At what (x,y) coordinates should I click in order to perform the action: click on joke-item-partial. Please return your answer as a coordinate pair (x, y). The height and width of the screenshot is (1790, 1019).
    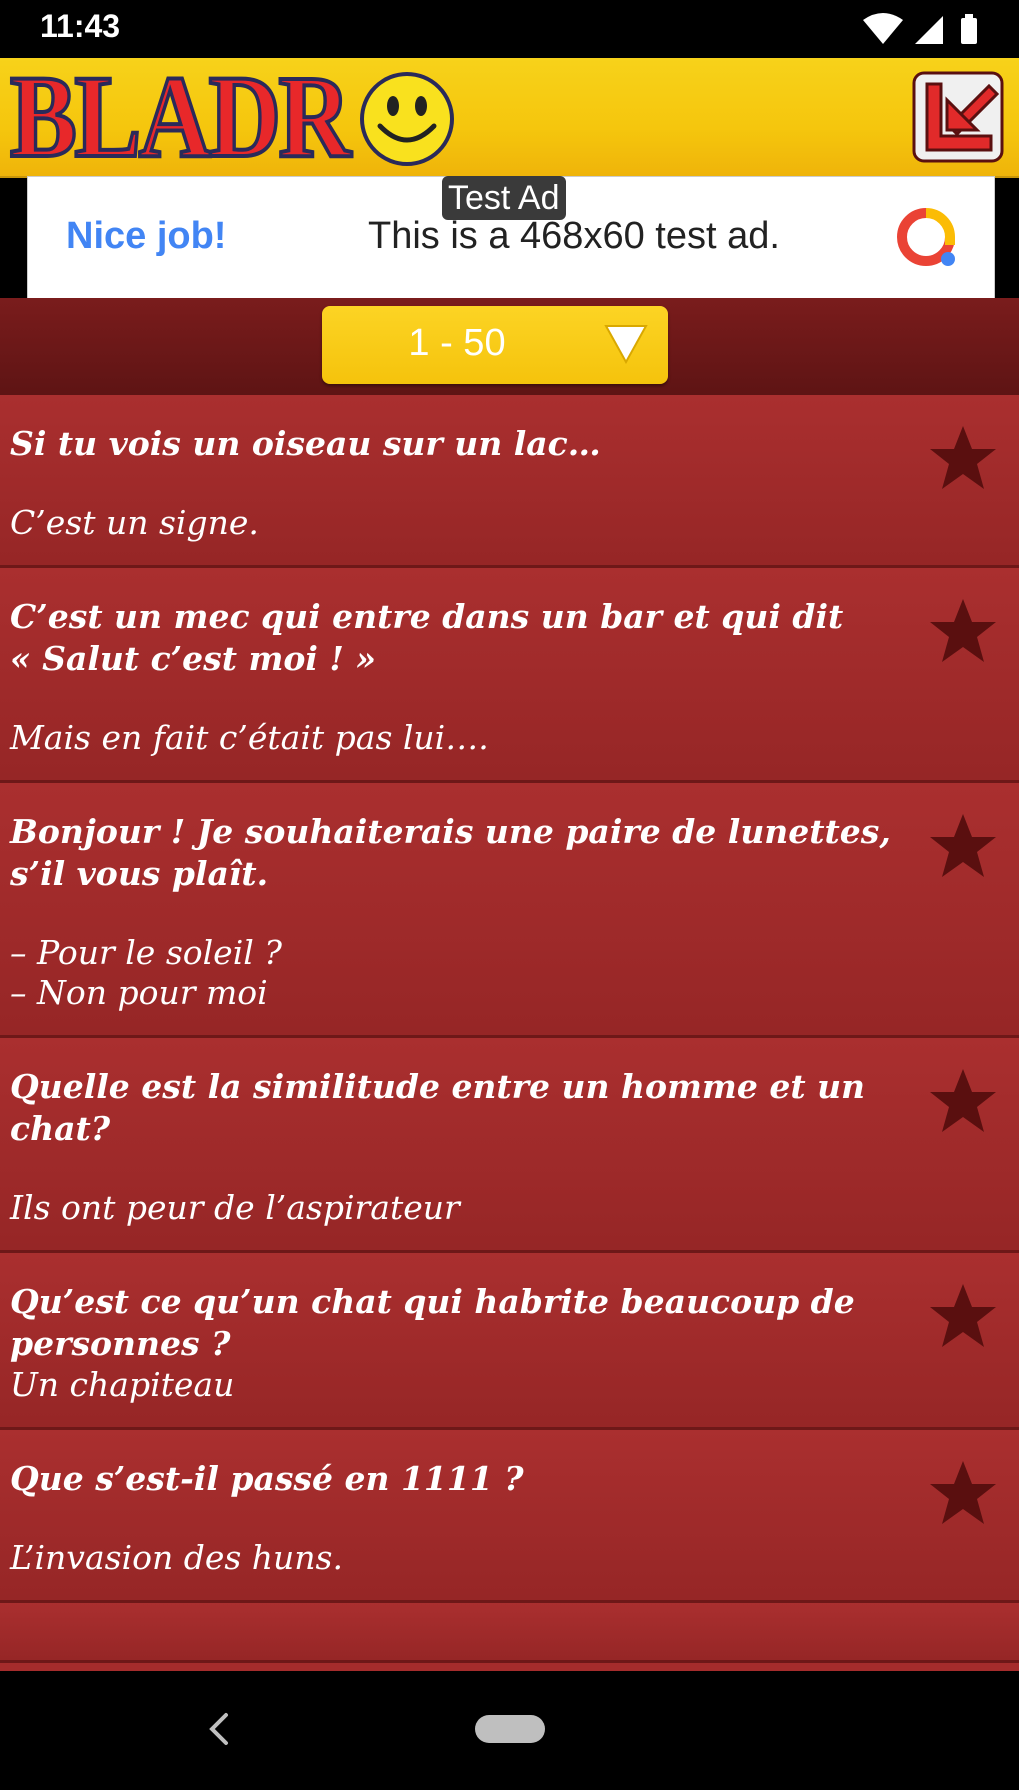
    Looking at the image, I should click on (509, 1633).